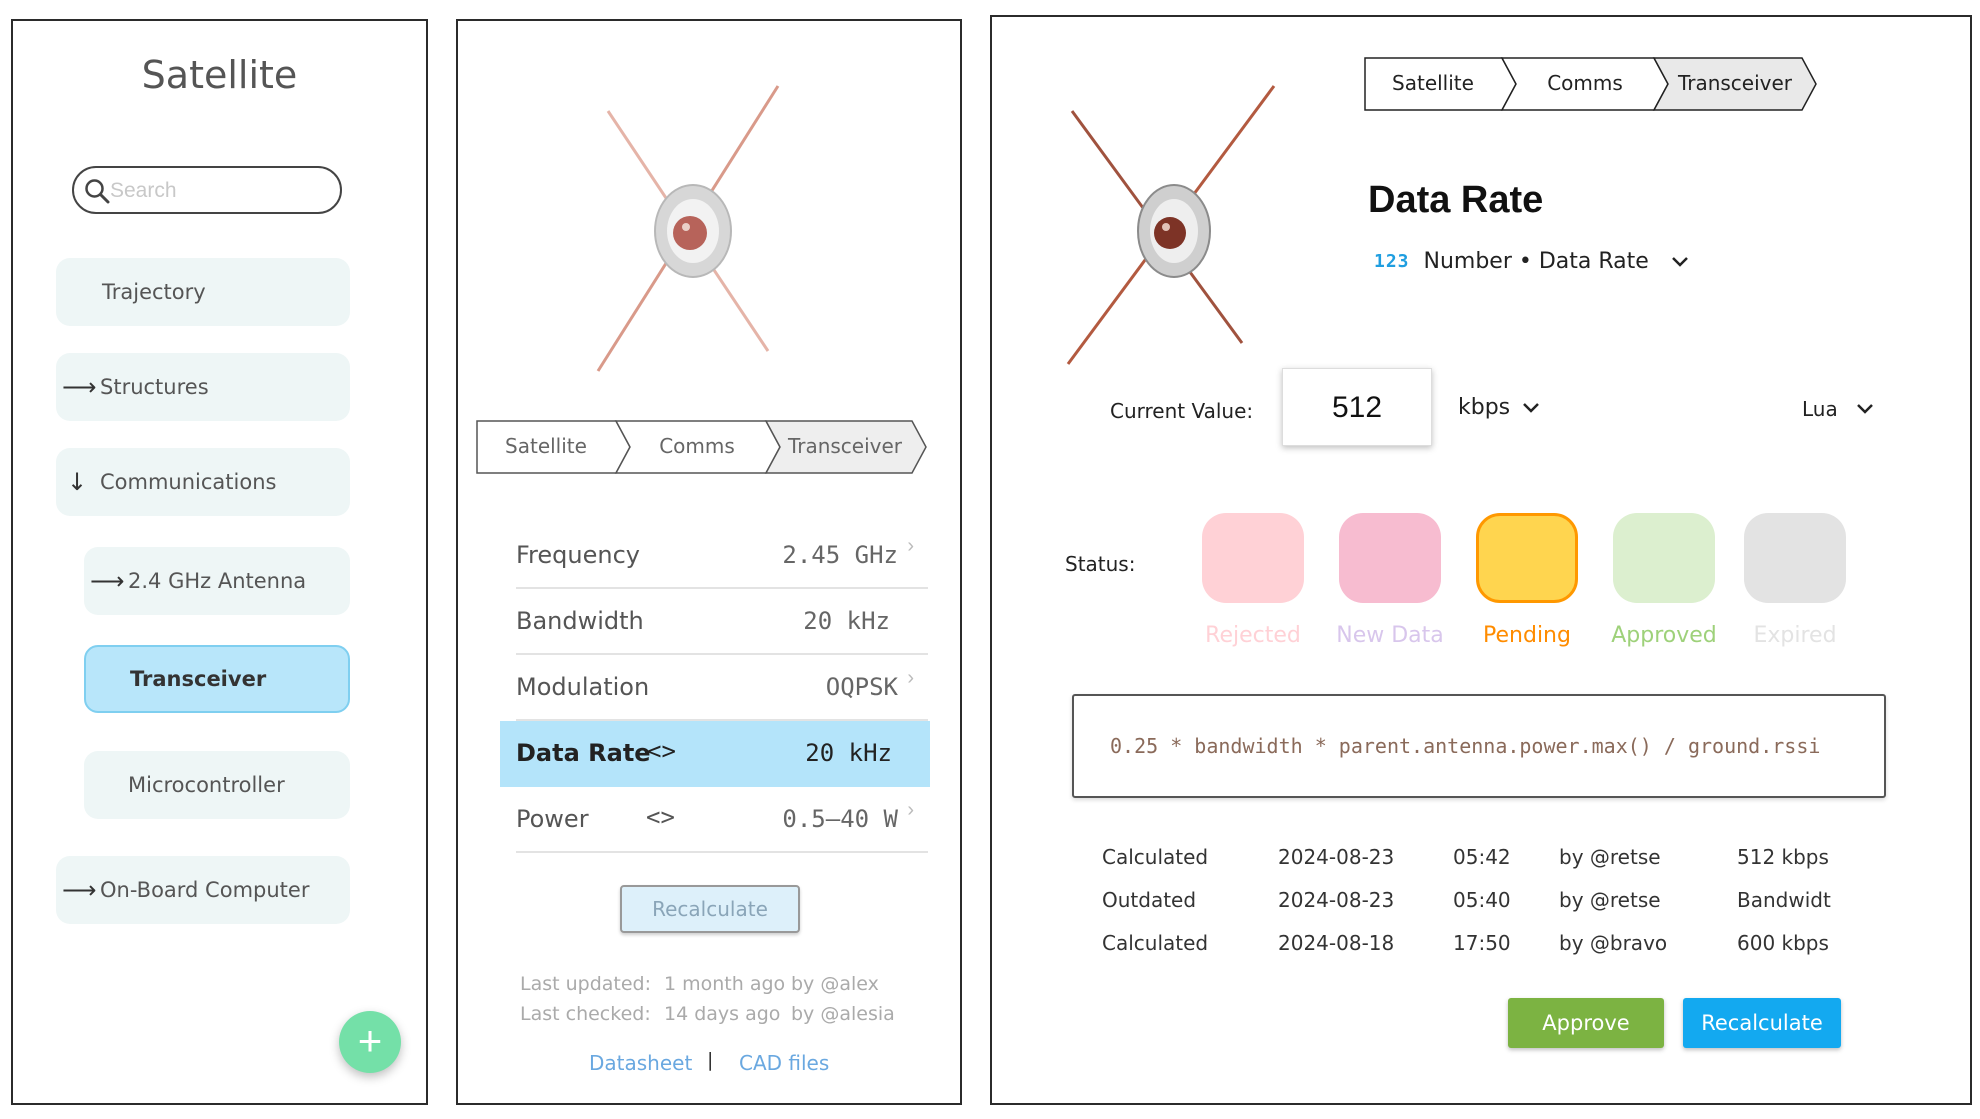 The image size is (1980, 1119). I want to click on property-row-data-rate: Data Rate <> 20 kHz, so click(715, 754).